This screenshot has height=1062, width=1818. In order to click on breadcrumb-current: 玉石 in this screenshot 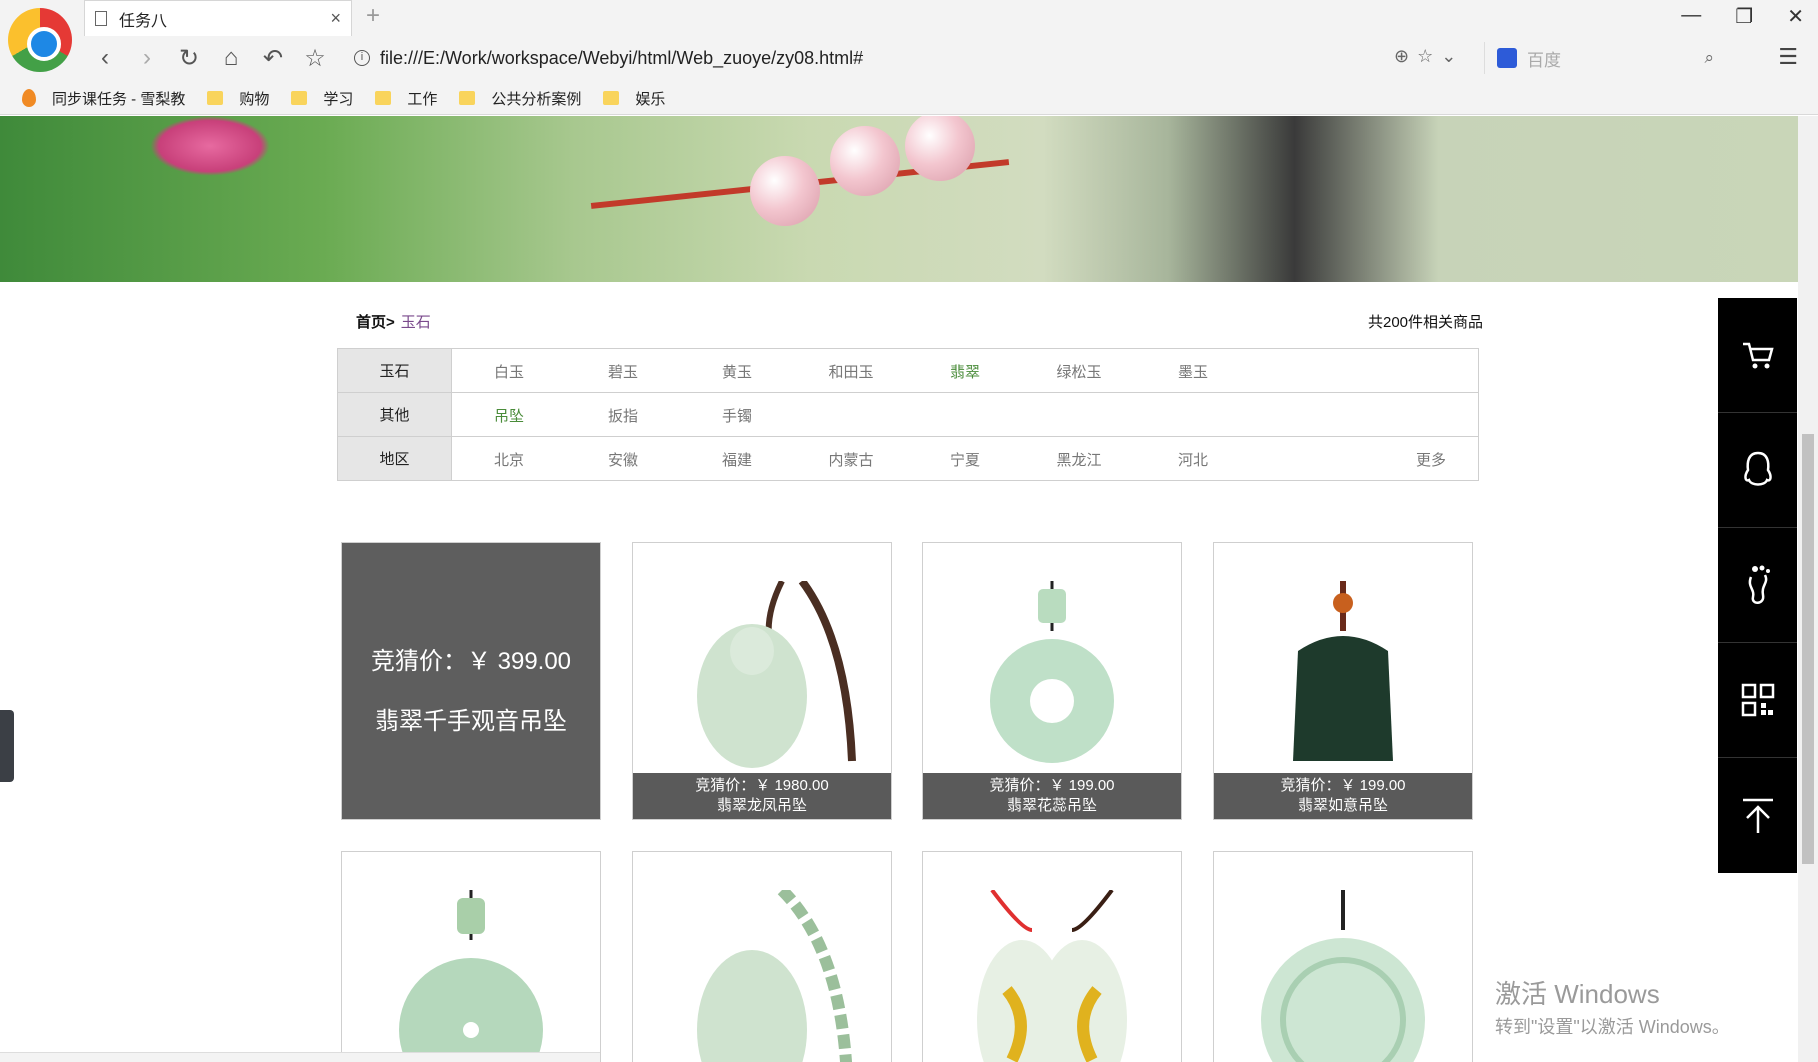, I will do `click(416, 322)`.